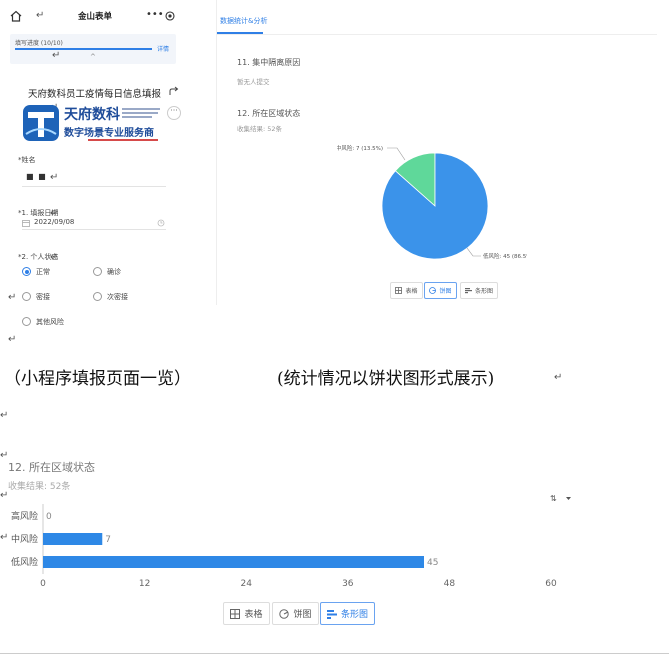 The height and width of the screenshot is (656, 669). What do you see at coordinates (36, 176) in the screenshot?
I see `name-value: ■ ■` at bounding box center [36, 176].